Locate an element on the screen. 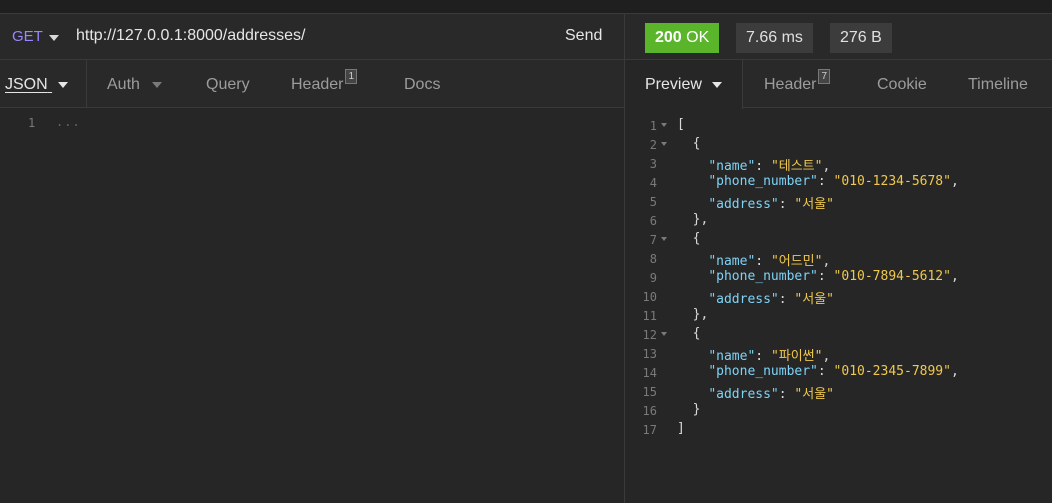 This screenshot has height=503, width=1052. line-number: 17 is located at coordinates (649, 430).